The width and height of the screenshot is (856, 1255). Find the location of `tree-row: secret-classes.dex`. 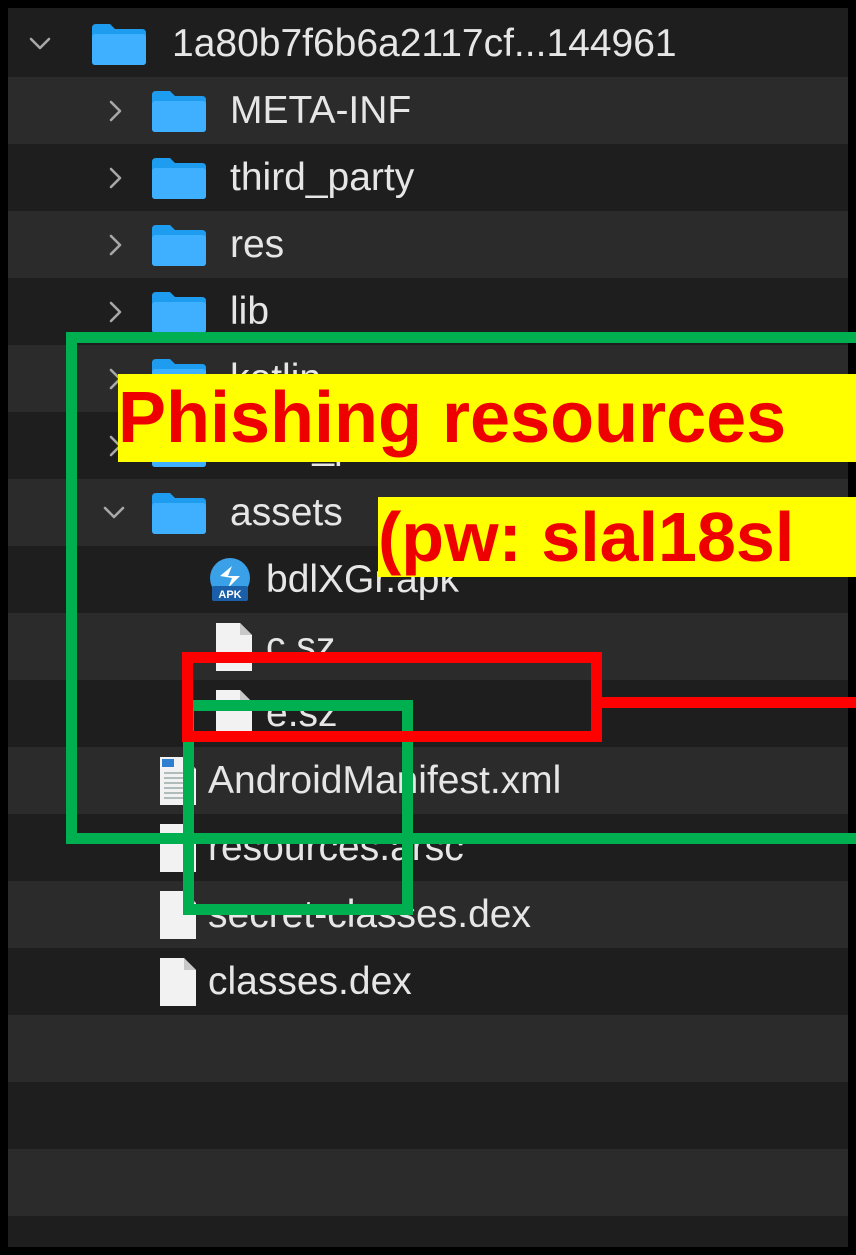

tree-row: secret-classes.dex is located at coordinates (428, 914).